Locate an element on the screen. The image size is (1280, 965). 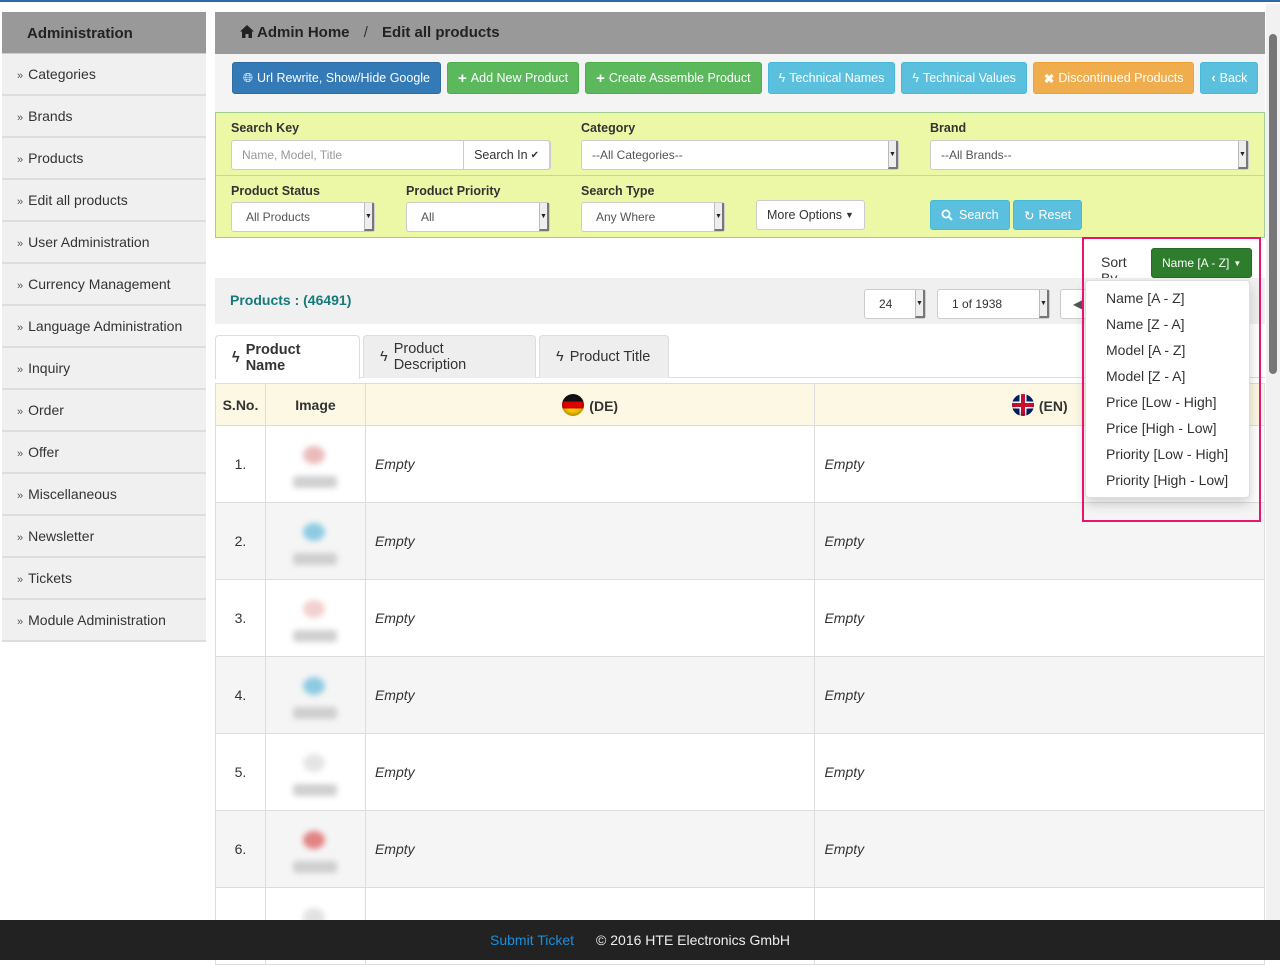
sidebar-item-label: Language Administration is located at coordinates (105, 326).